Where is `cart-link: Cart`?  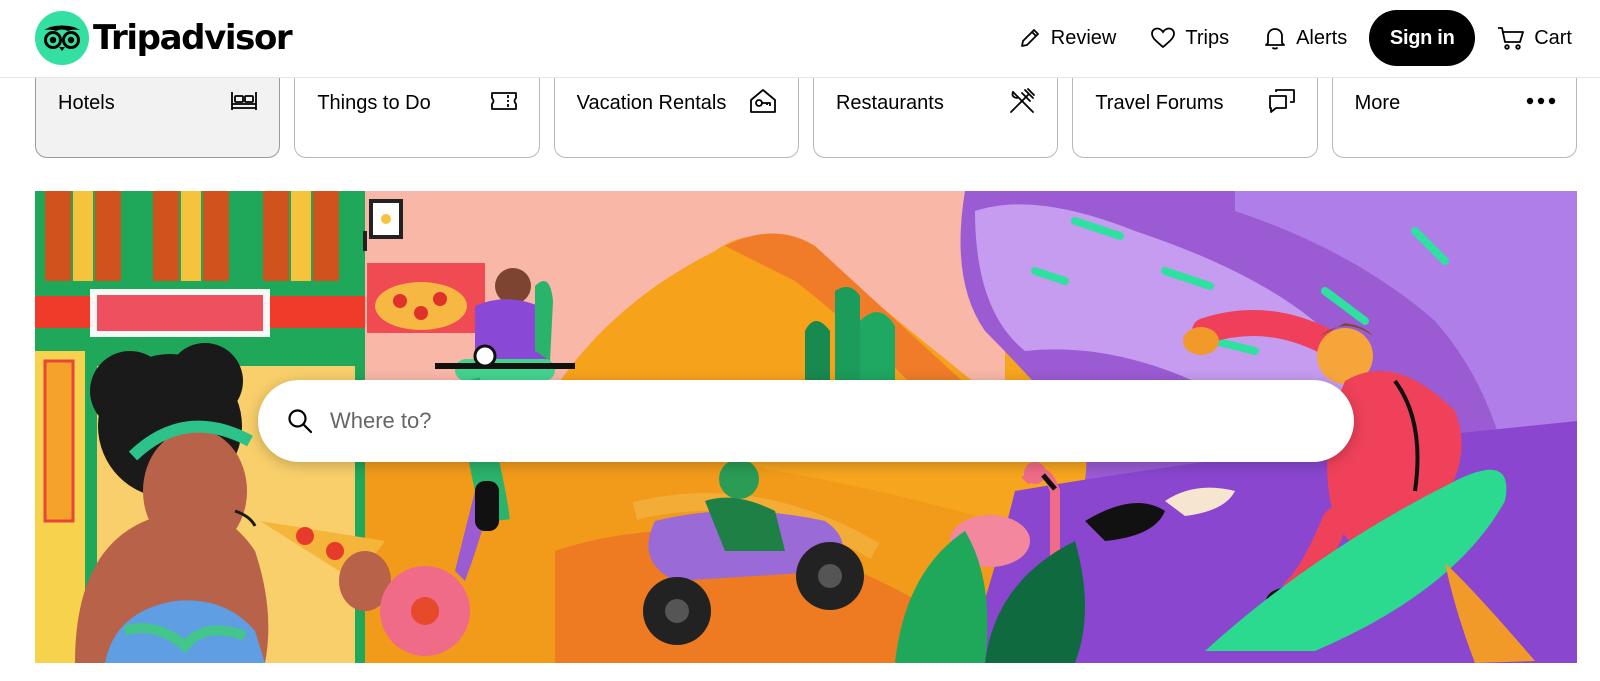
cart-link: Cart is located at coordinates (1534, 38).